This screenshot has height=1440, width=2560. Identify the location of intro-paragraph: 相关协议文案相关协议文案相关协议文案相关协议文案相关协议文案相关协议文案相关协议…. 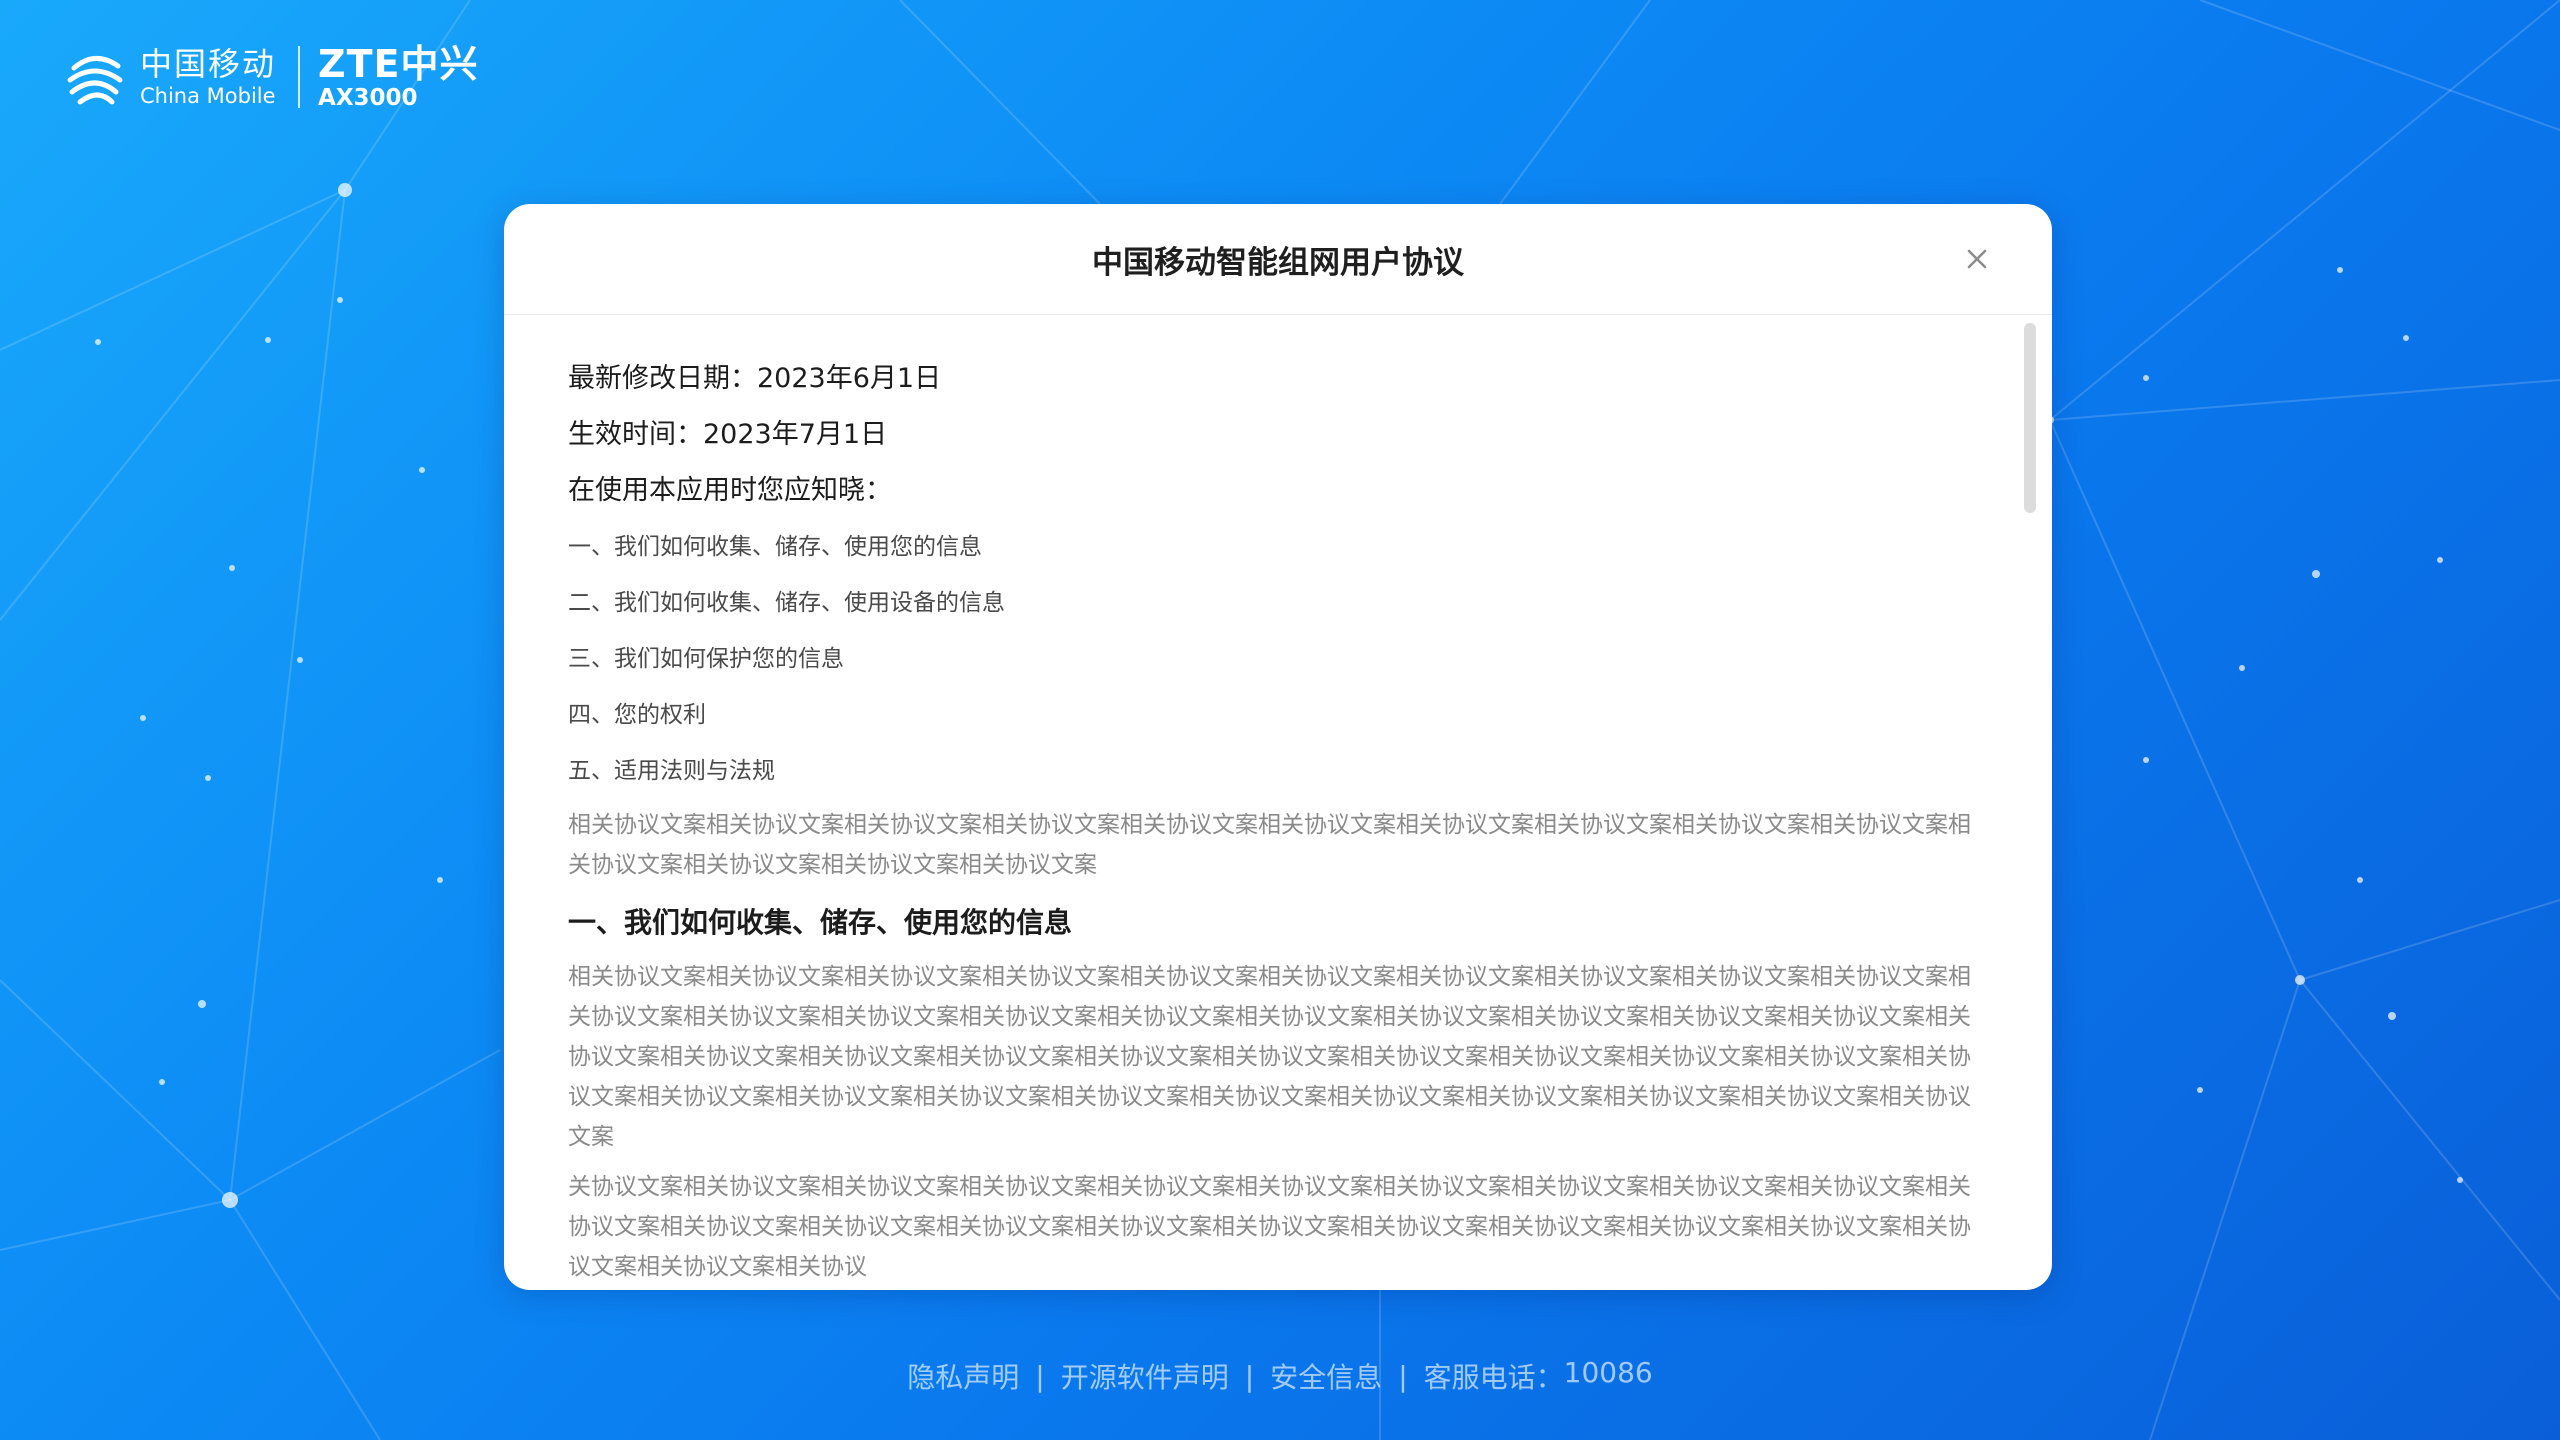
(1269, 845).